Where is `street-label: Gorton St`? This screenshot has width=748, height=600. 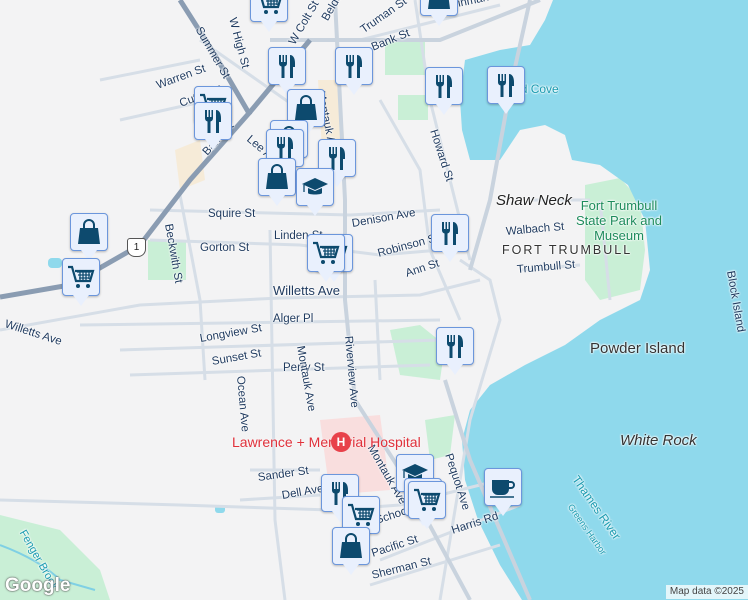 street-label: Gorton St is located at coordinates (225, 248).